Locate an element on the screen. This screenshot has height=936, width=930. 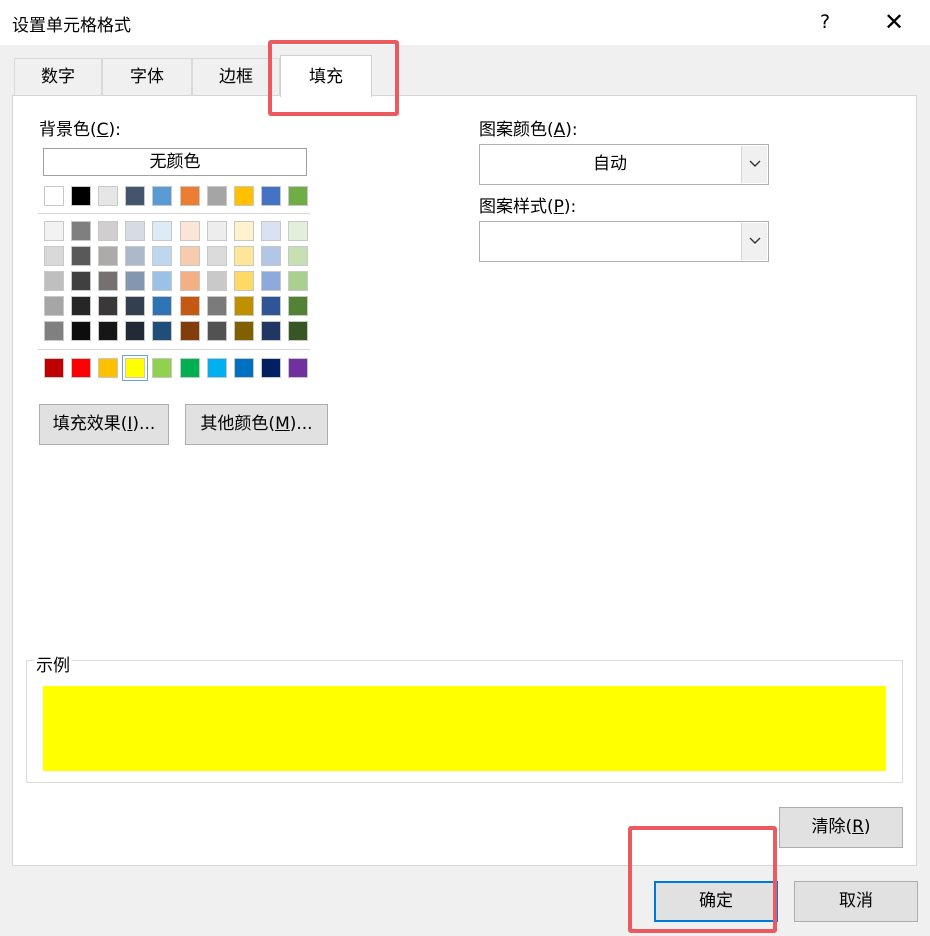
ok-button: 确定 is located at coordinates (716, 901).